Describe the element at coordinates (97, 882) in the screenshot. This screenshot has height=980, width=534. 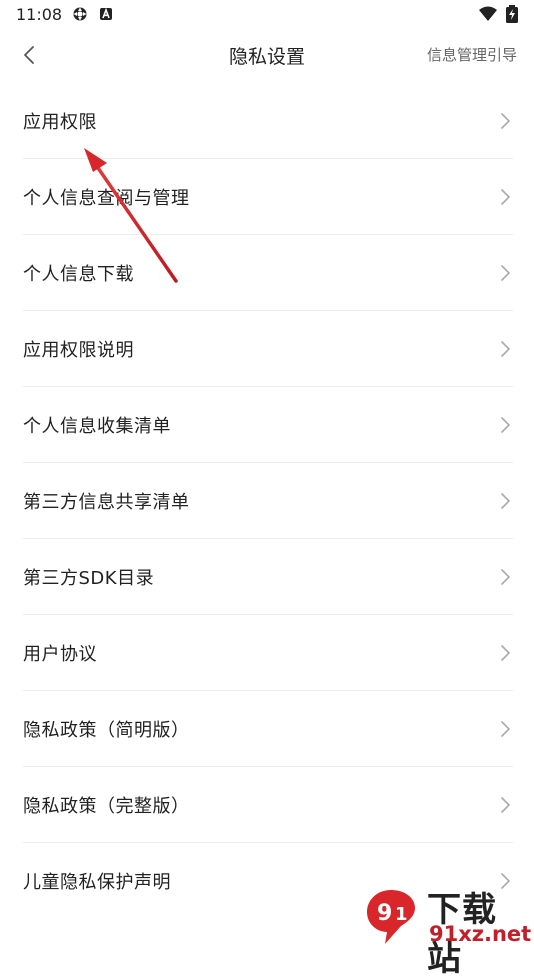
I see `list-item-label: 儿童隐私保护声明` at that location.